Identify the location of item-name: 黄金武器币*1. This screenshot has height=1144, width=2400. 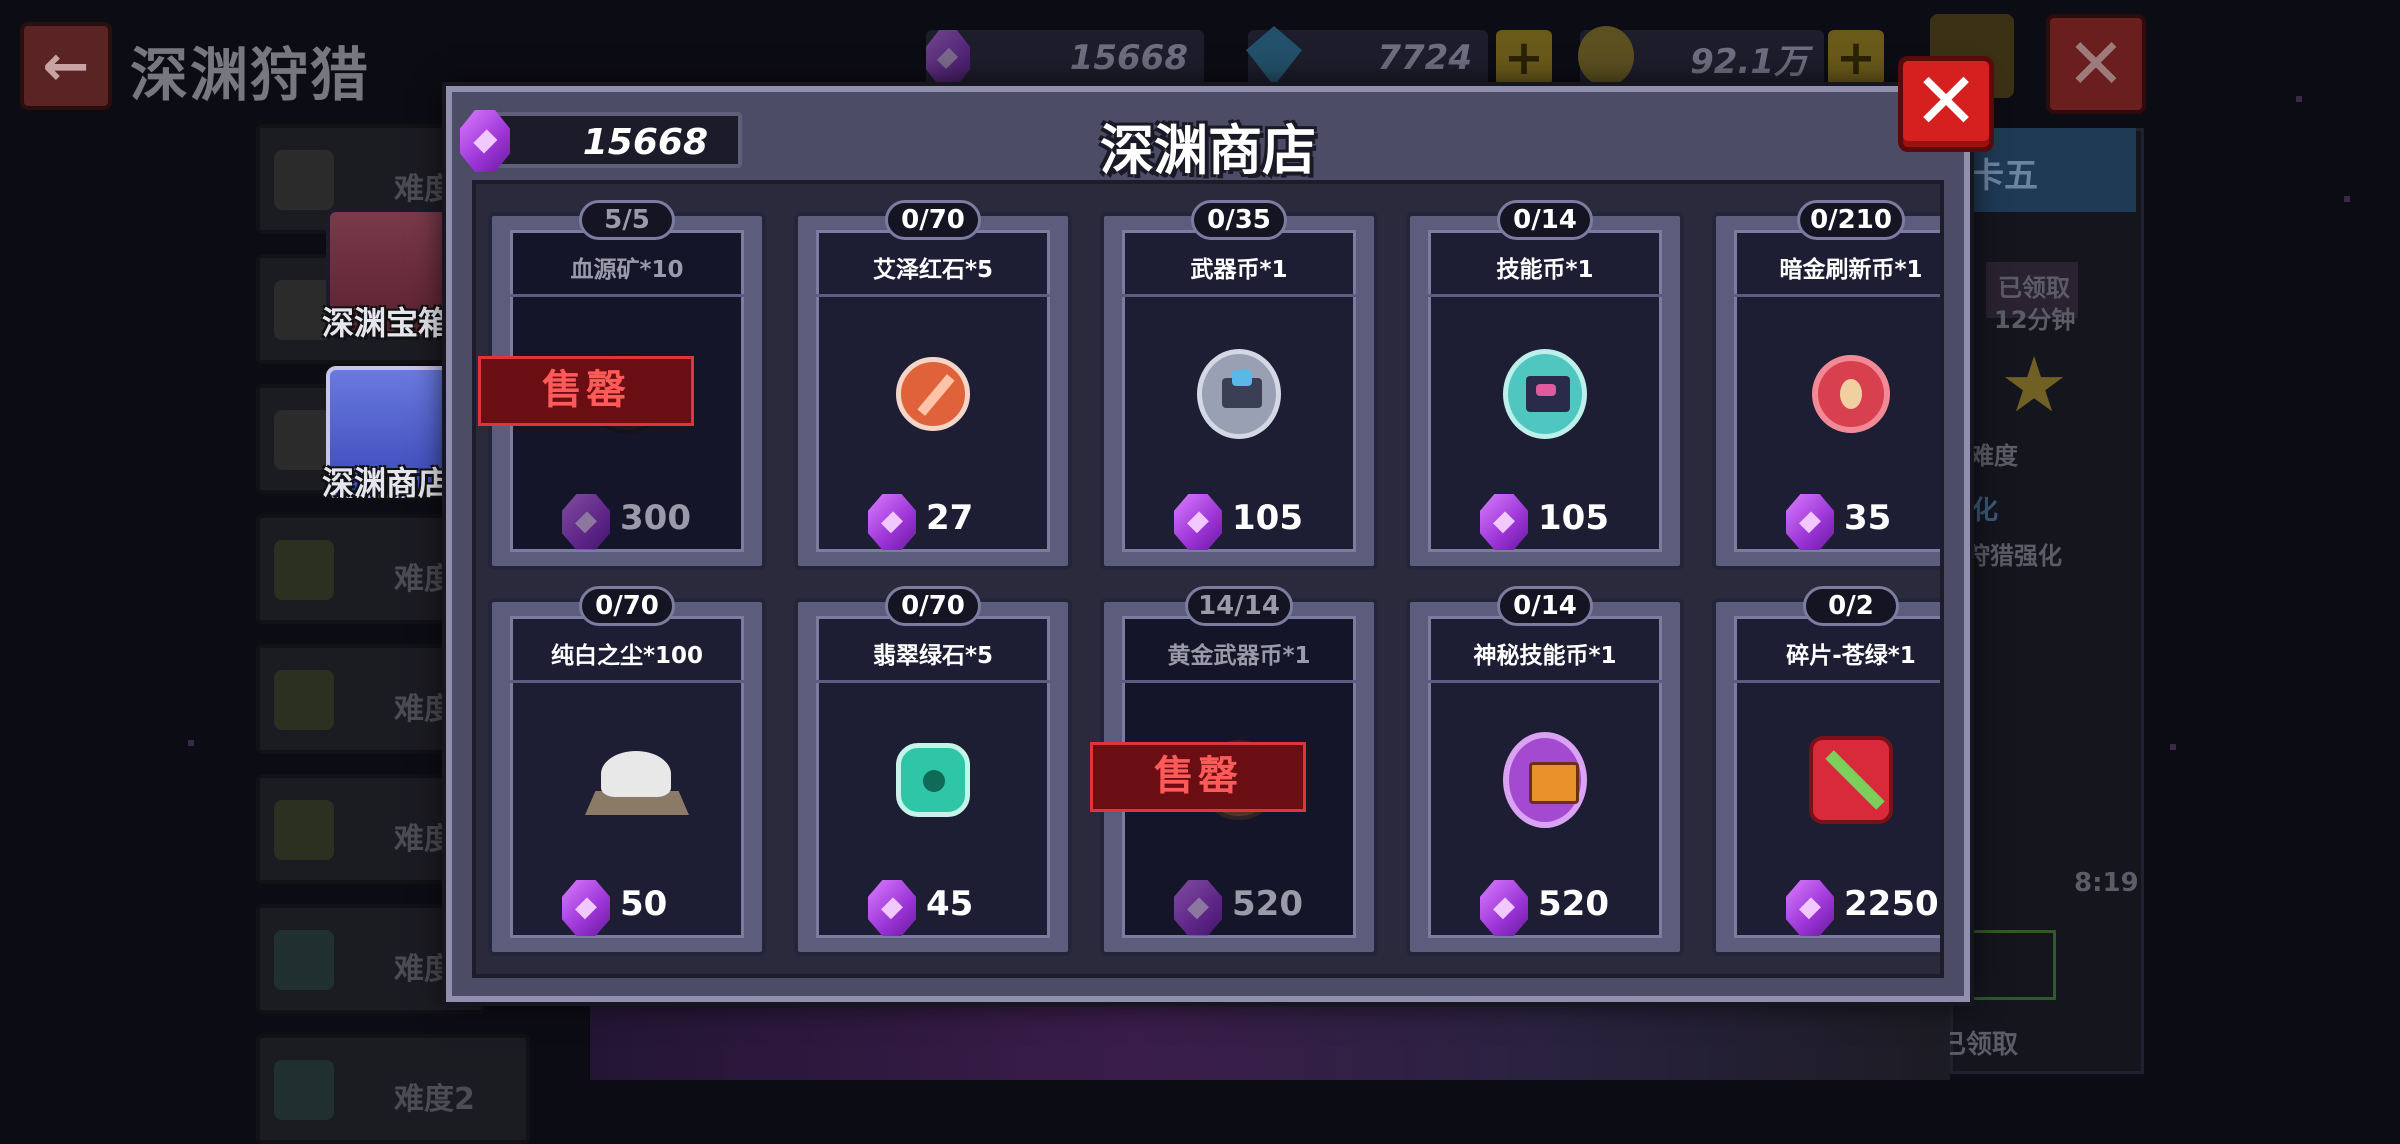
(1239, 656).